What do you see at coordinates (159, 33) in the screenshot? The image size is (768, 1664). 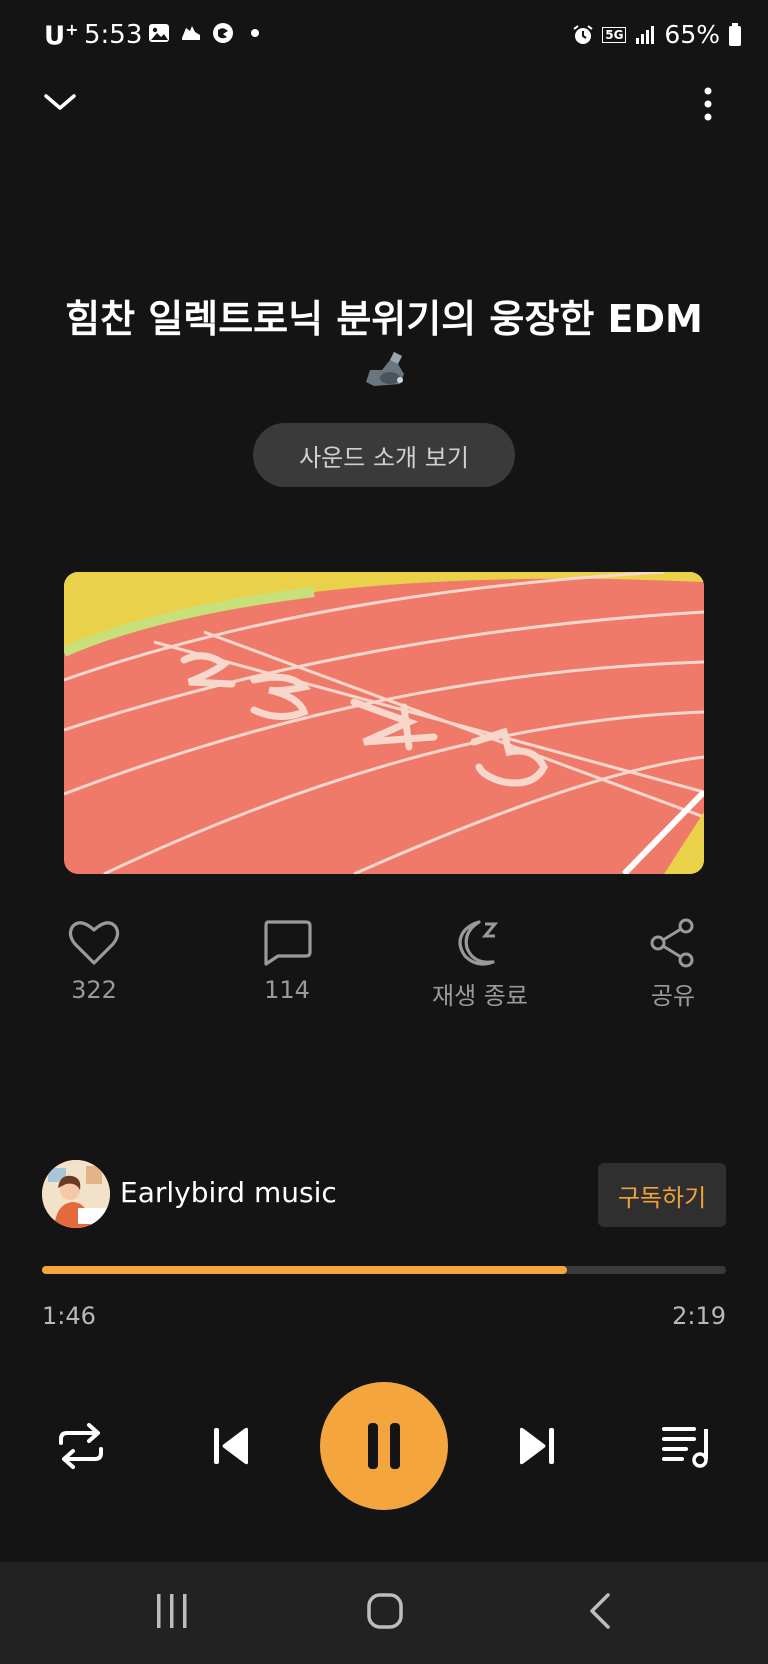 I see `gallery-icon` at bounding box center [159, 33].